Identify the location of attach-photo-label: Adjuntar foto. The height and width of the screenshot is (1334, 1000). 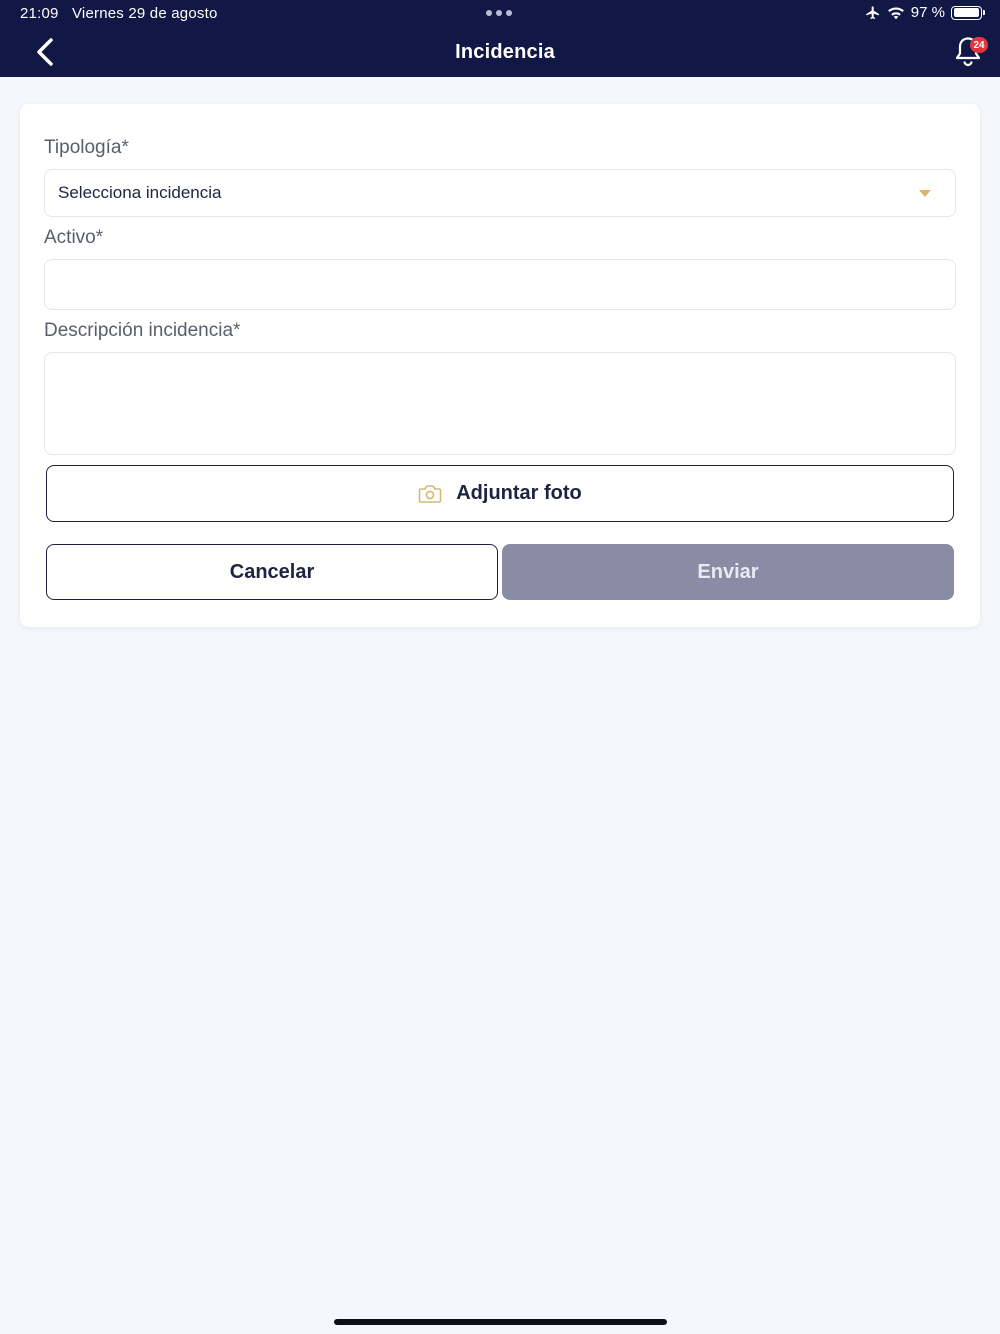
(519, 493).